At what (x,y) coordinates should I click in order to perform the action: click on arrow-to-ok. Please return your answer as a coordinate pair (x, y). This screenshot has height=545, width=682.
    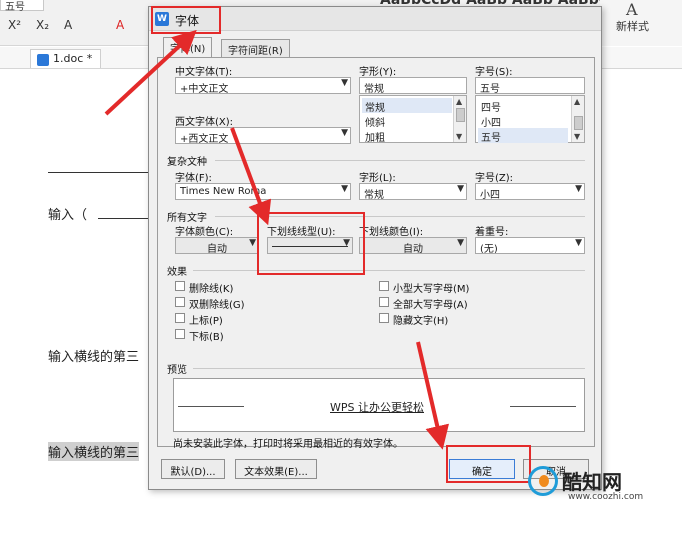
    Looking at the image, I should click on (433, 395).